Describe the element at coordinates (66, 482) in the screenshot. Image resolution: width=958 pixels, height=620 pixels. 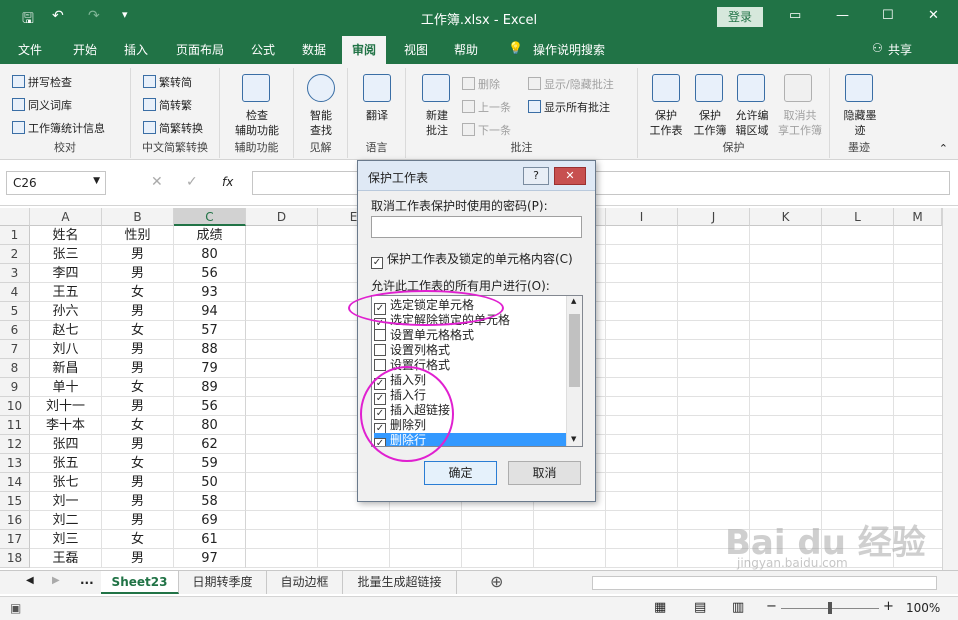
I see `grid-cell: 张七` at that location.